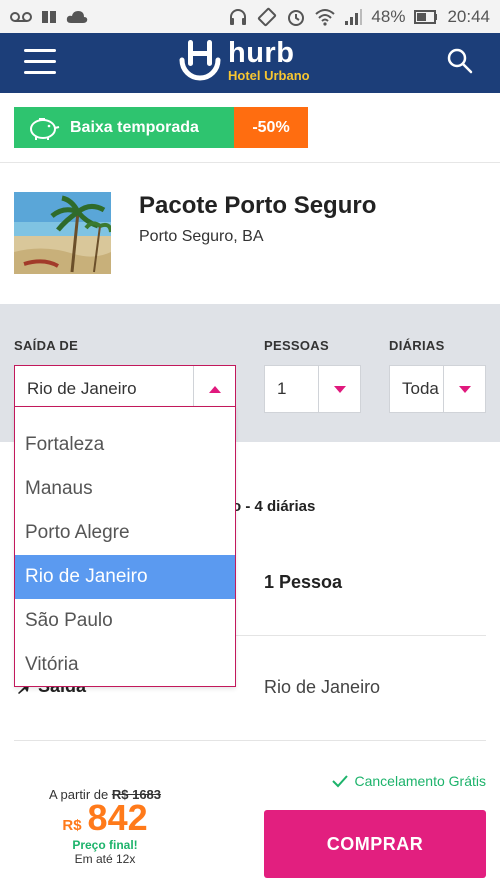 This screenshot has height=889, width=500. I want to click on brand-subtitle: Hotel Urbano, so click(269, 75).